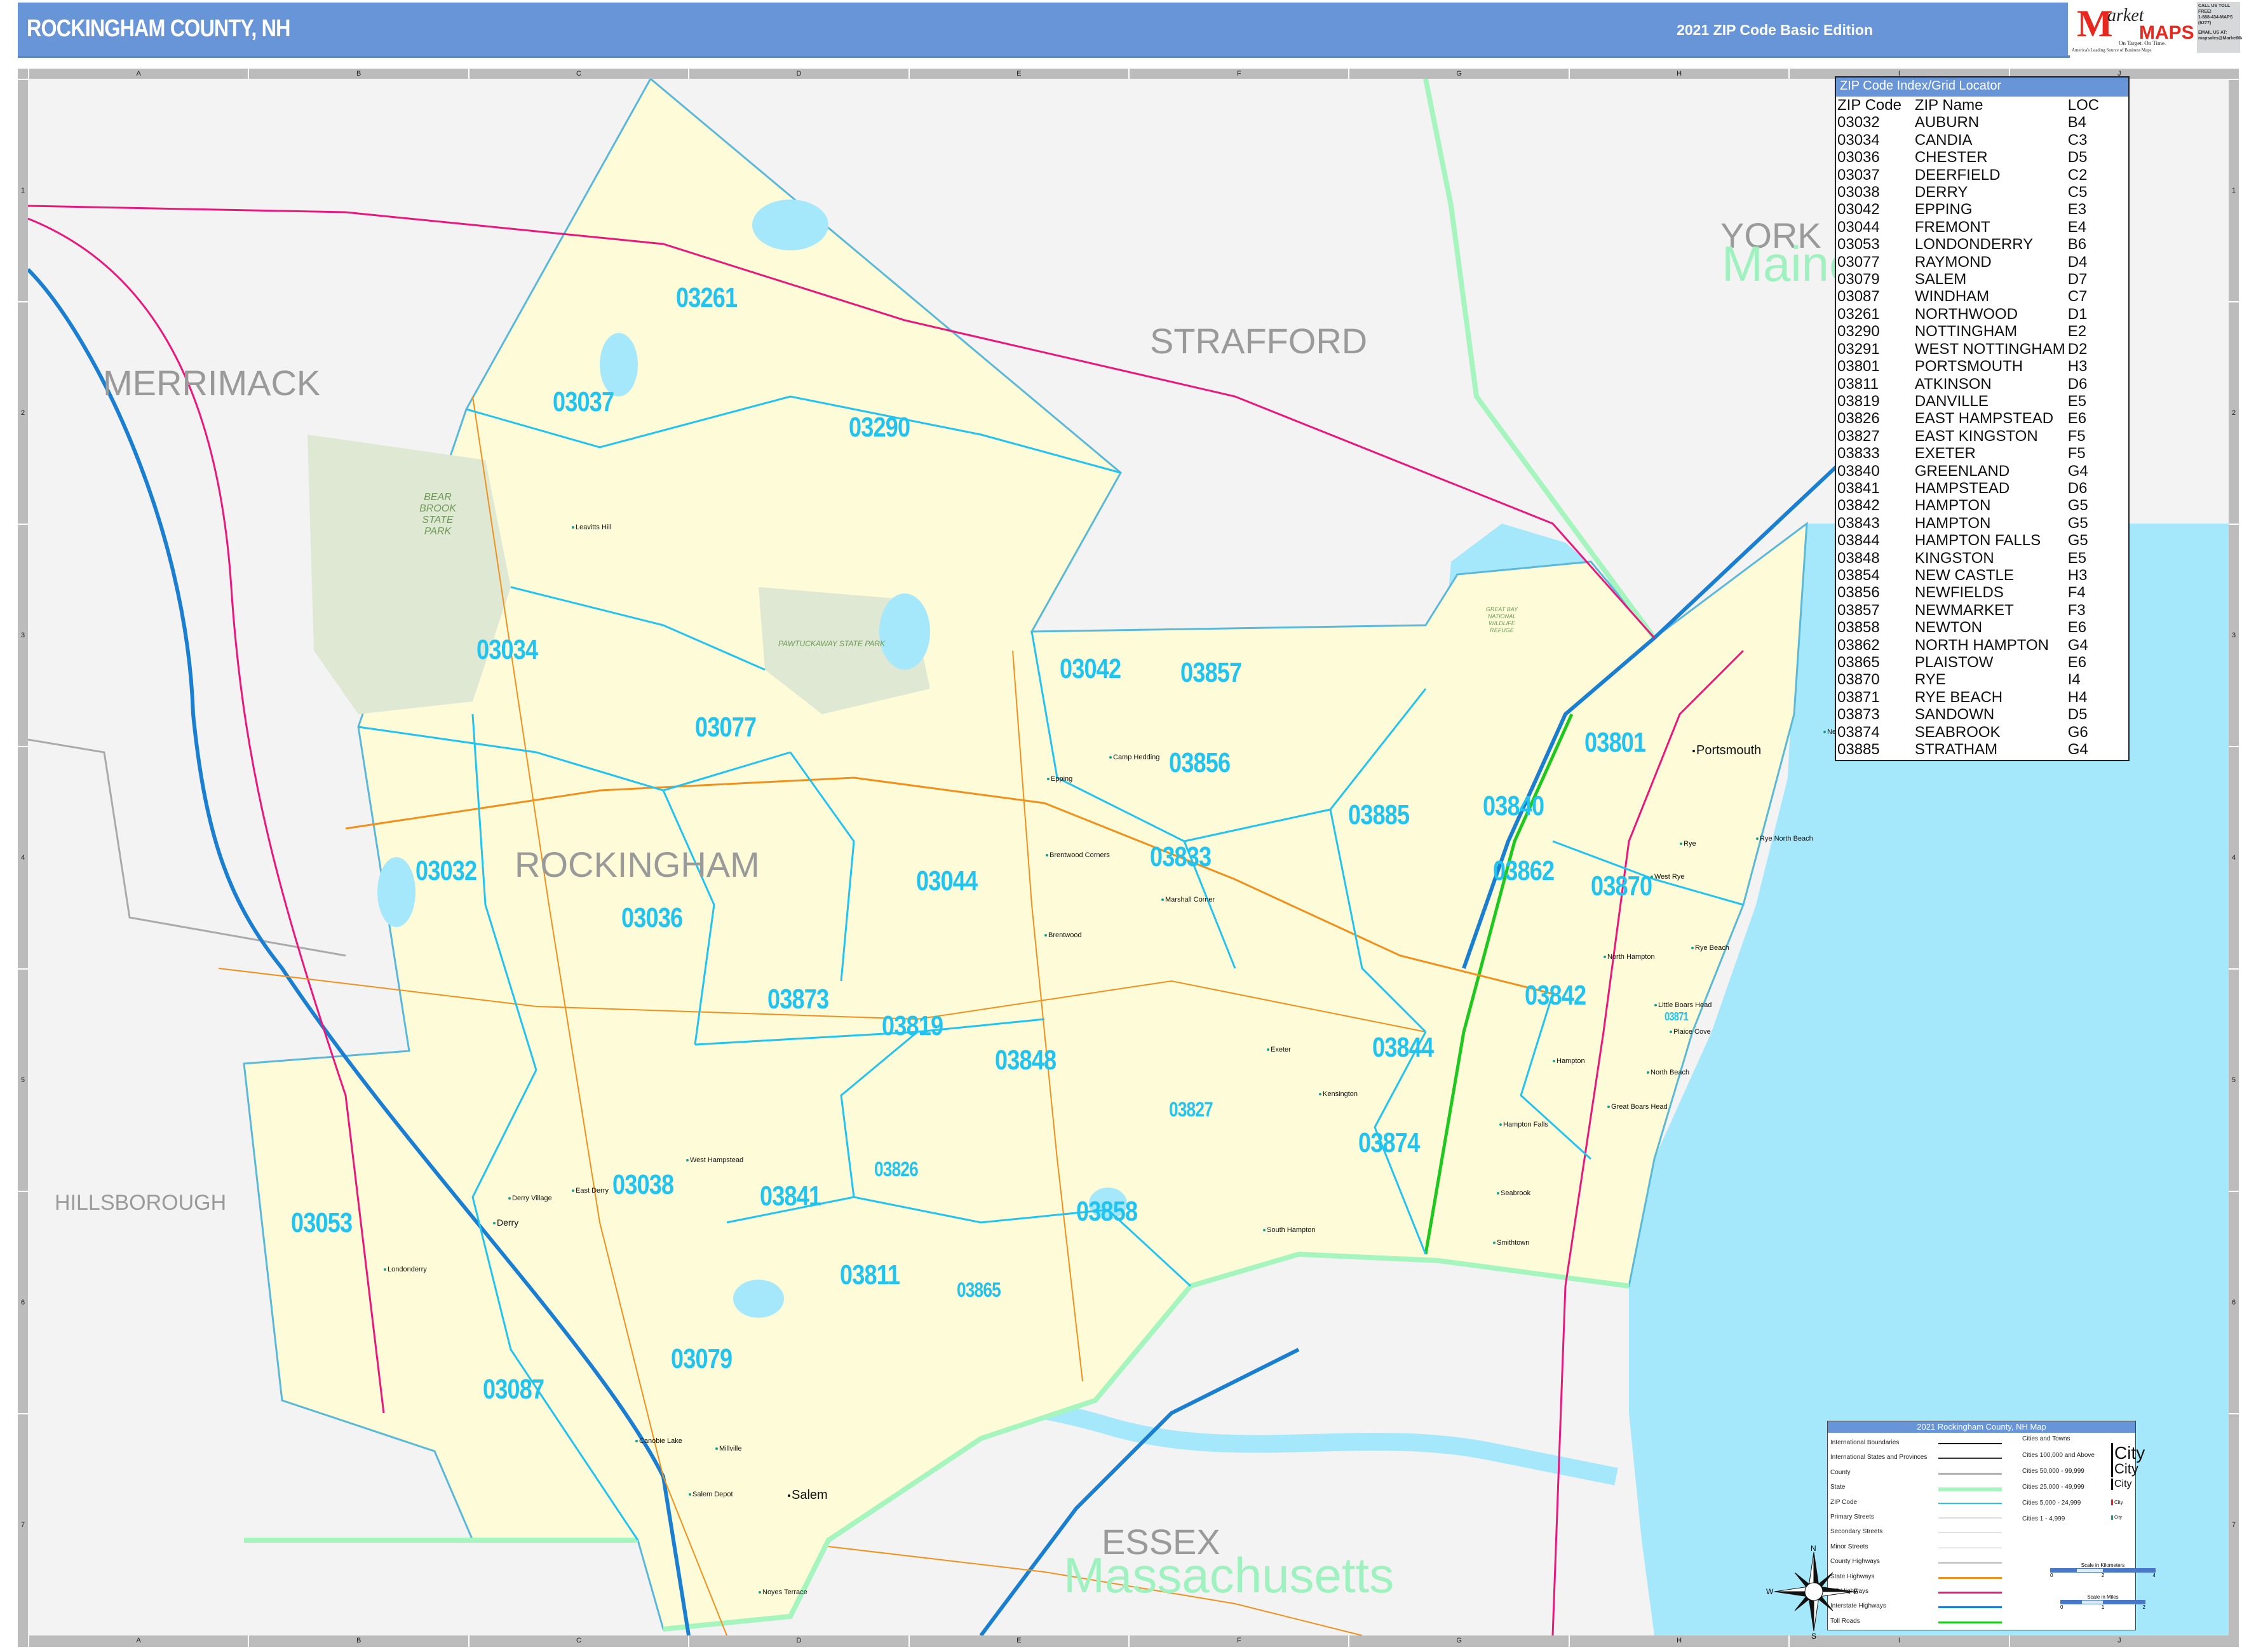 The image size is (2242, 1652). What do you see at coordinates (1026, 1061) in the screenshot?
I see `zip-label: 03848` at bounding box center [1026, 1061].